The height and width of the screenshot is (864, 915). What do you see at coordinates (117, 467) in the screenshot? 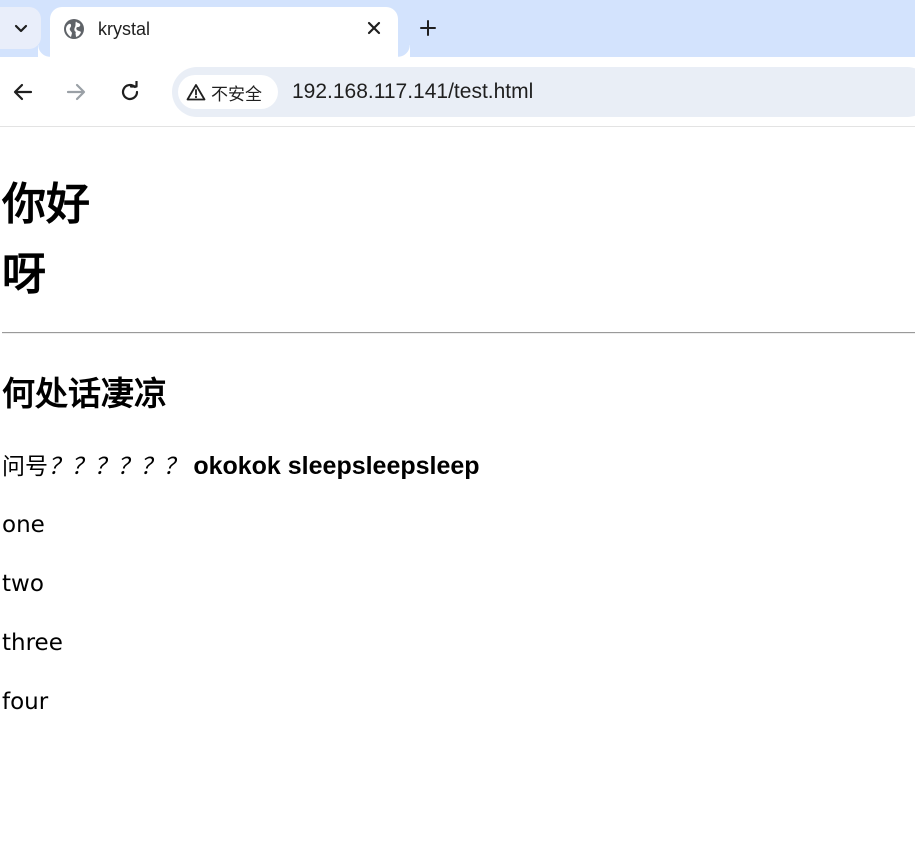
I see `question-marks: ？？？？？？` at bounding box center [117, 467].